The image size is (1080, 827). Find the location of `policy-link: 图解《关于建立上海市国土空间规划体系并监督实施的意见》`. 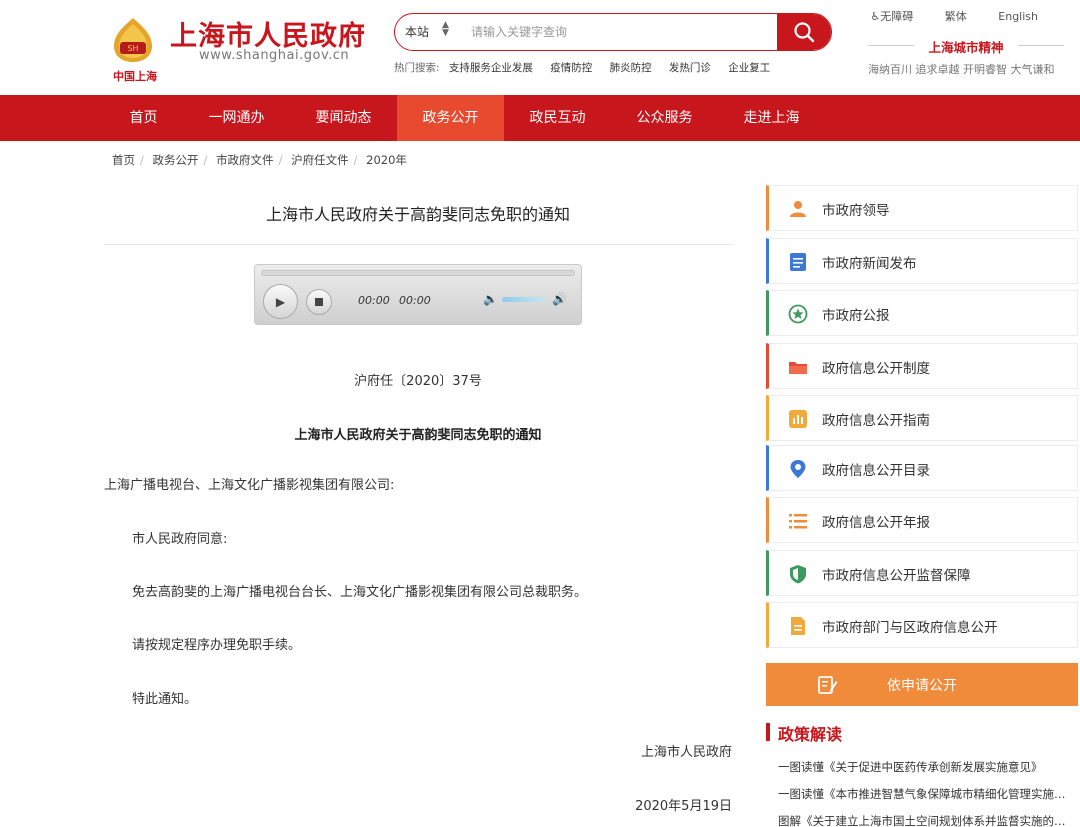

policy-link: 图解《关于建立上海市国土空间规划体系并监督实施的意见》 is located at coordinates (923, 820).